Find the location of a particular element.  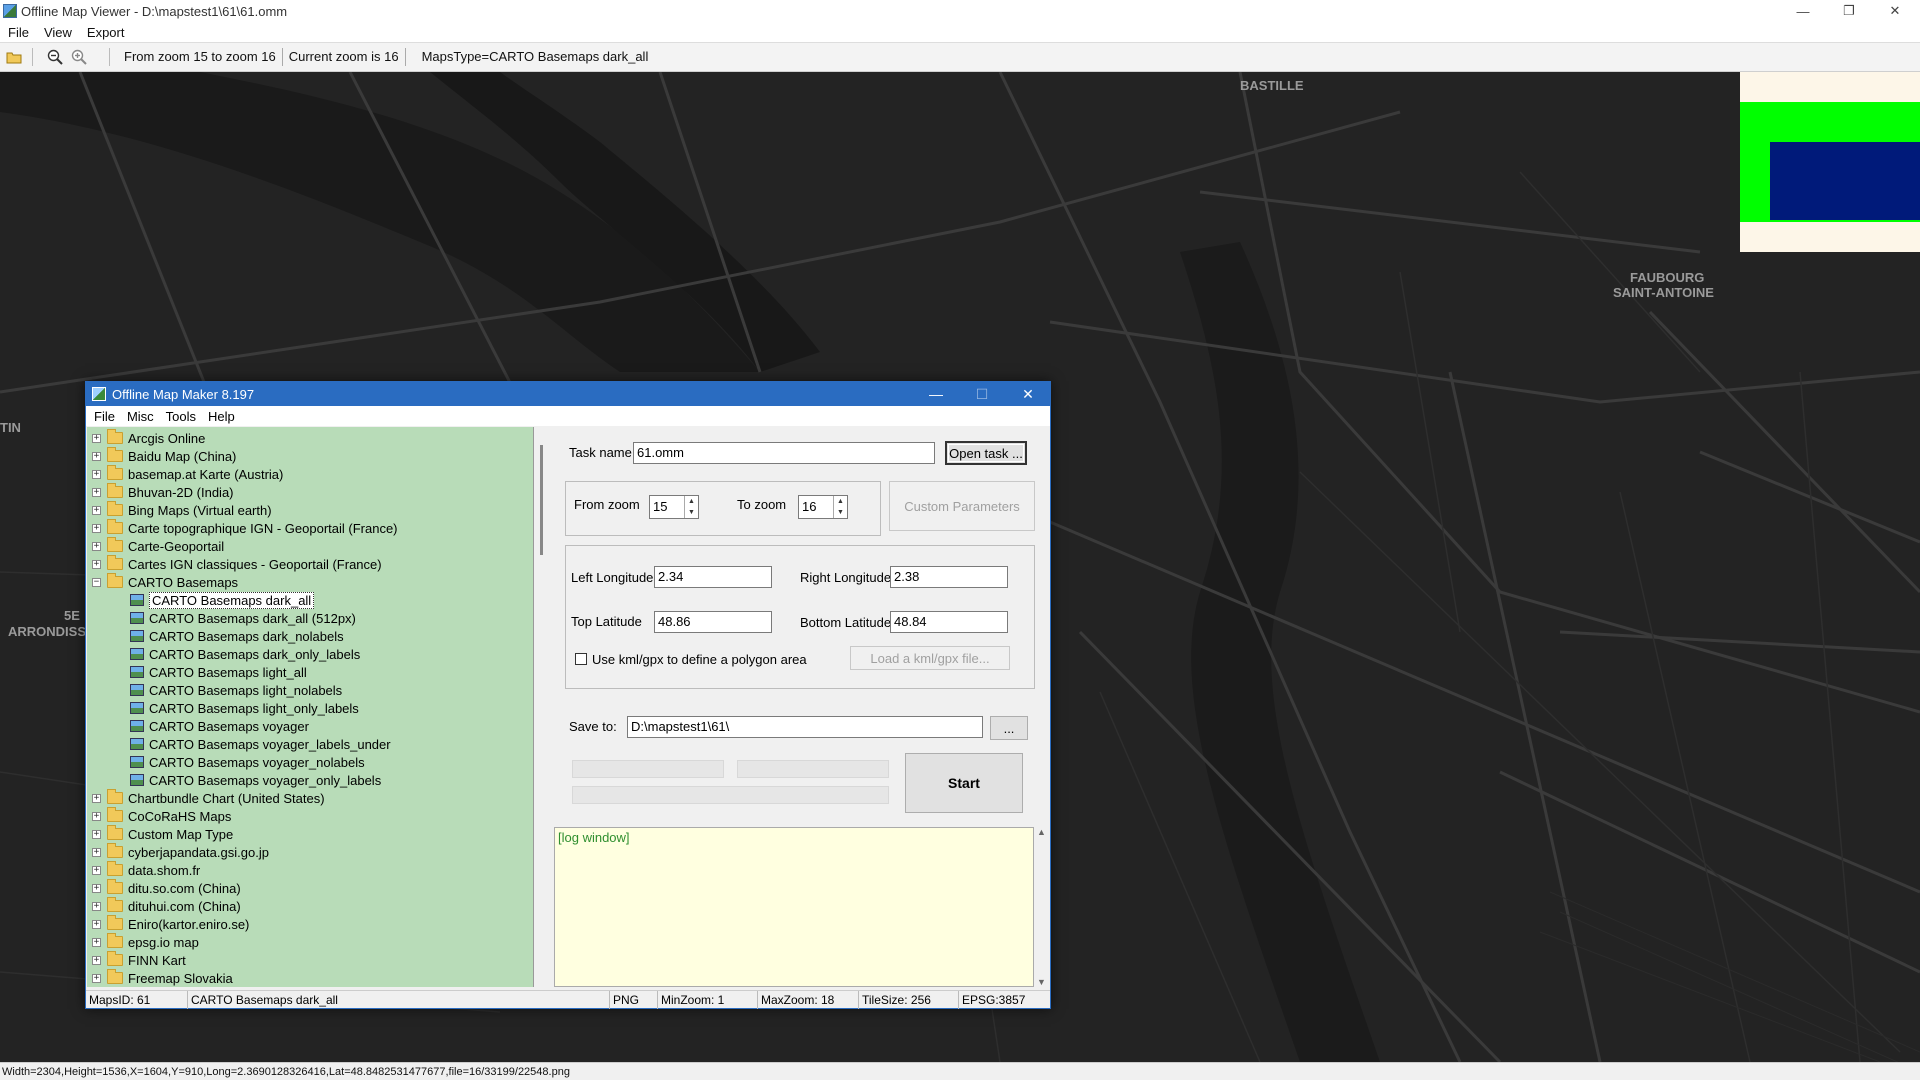

tree-folder-node: + Arcgis Online is located at coordinates (148, 438).